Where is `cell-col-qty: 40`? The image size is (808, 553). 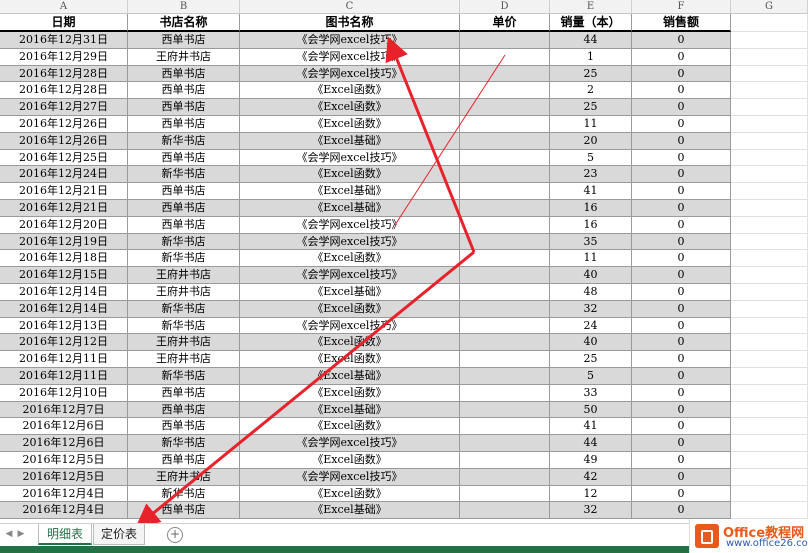 cell-col-qty: 40 is located at coordinates (591, 343).